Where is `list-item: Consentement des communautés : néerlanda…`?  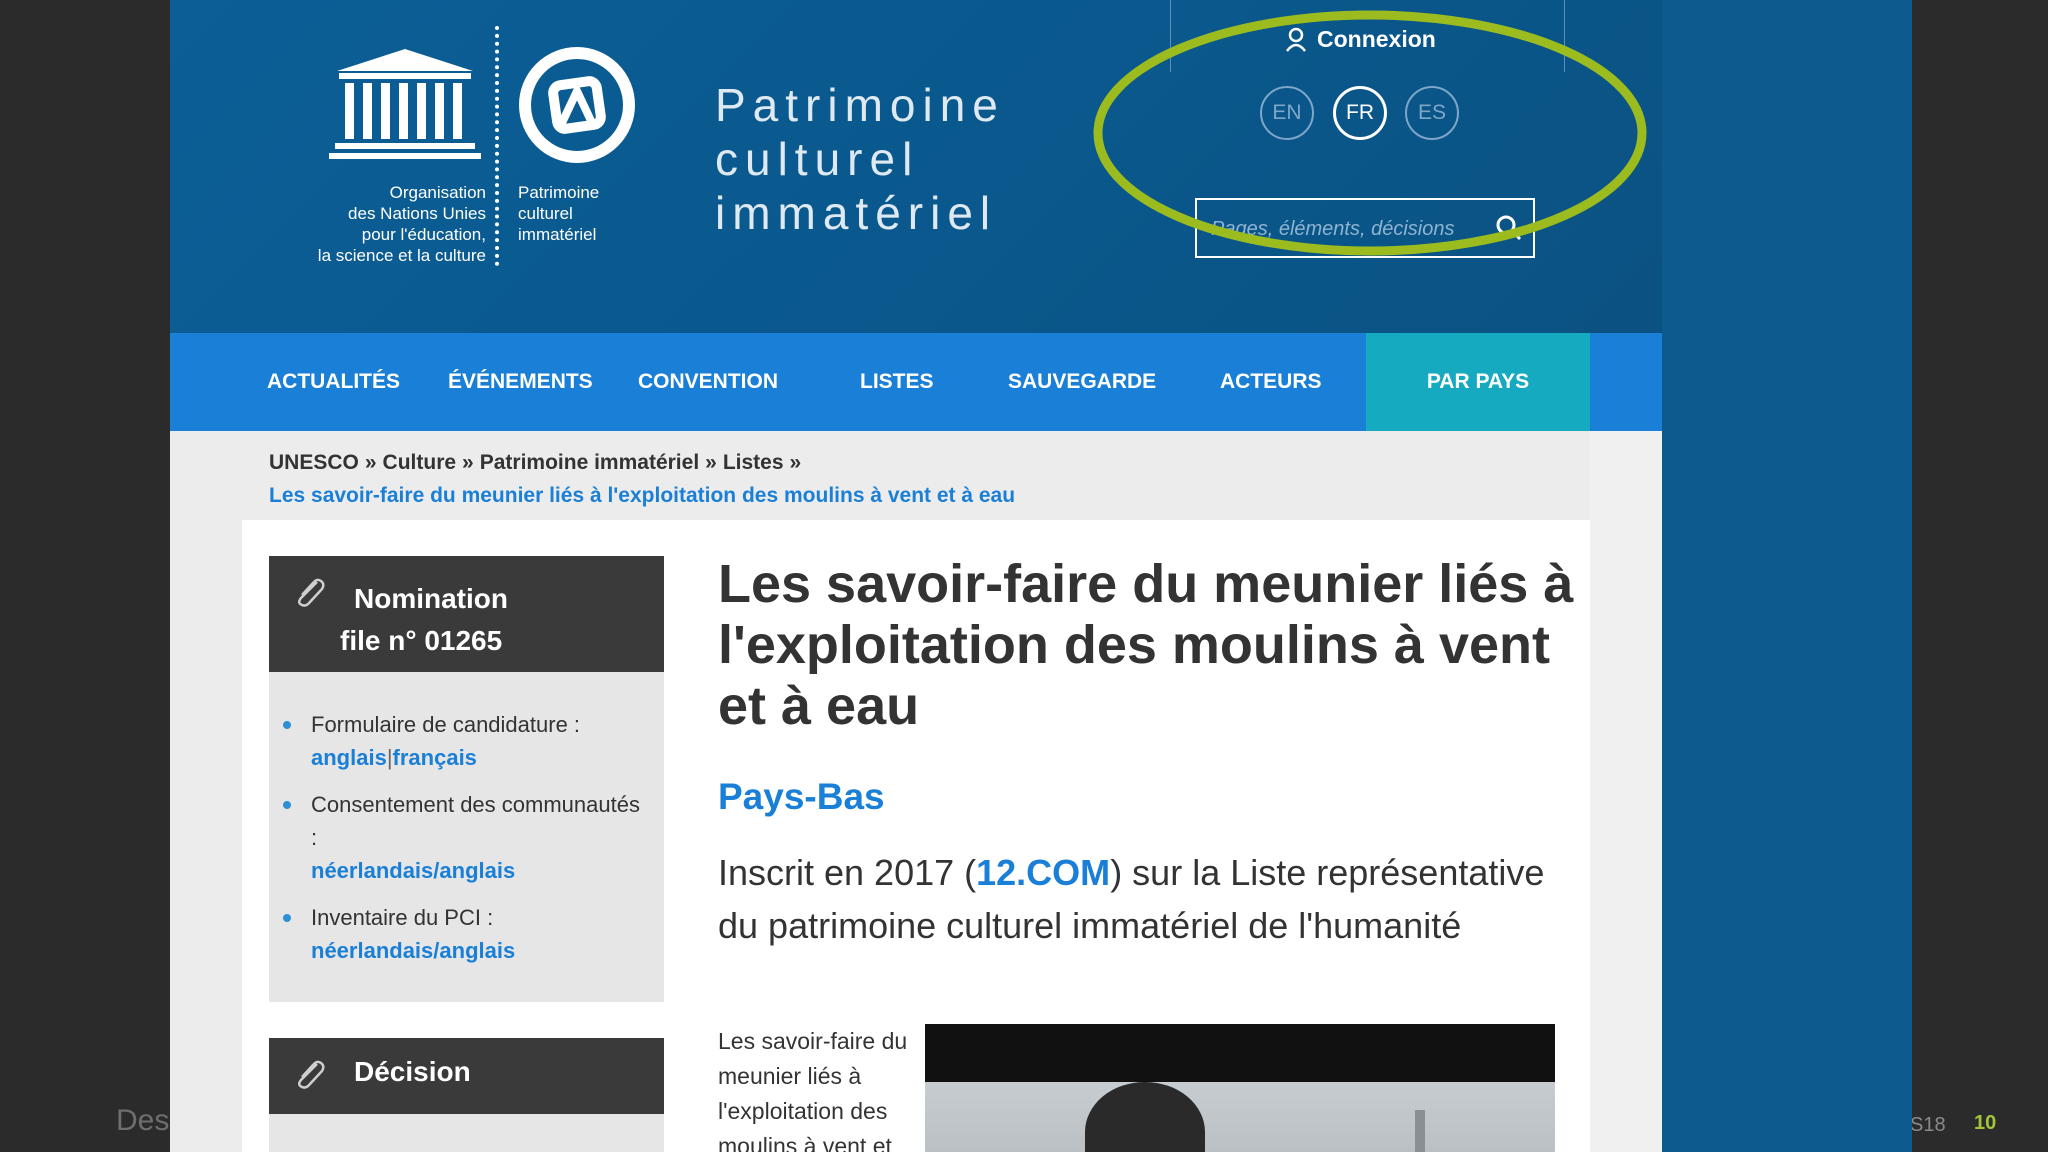
list-item: Consentement des communautés : néerlanda… is located at coordinates (467, 837).